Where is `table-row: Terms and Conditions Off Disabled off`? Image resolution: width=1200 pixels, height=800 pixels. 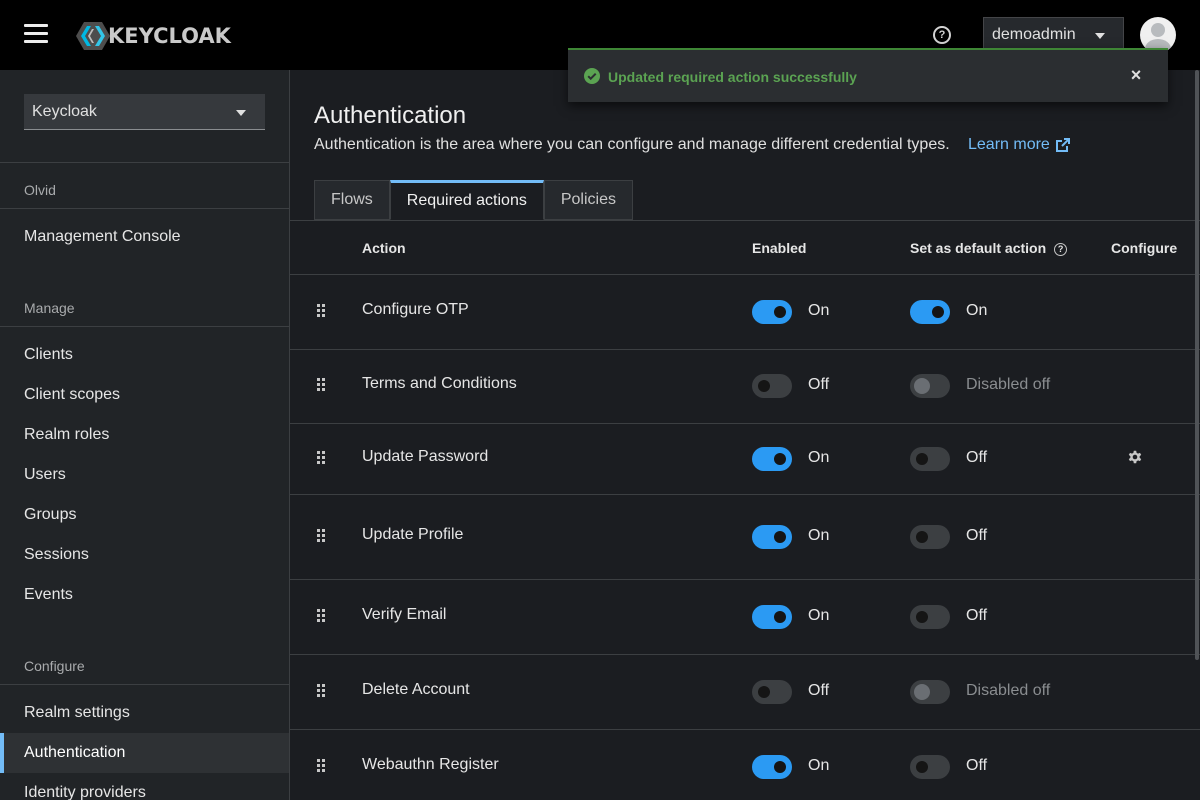 table-row: Terms and Conditions Off Disabled off is located at coordinates (745, 386).